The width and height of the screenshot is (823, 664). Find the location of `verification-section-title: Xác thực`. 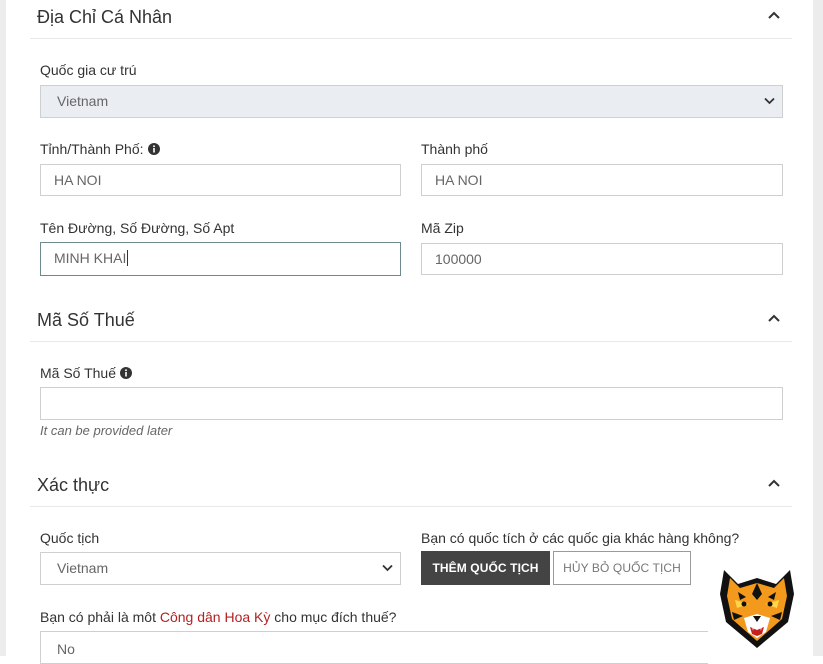

verification-section-title: Xác thực is located at coordinates (73, 485).